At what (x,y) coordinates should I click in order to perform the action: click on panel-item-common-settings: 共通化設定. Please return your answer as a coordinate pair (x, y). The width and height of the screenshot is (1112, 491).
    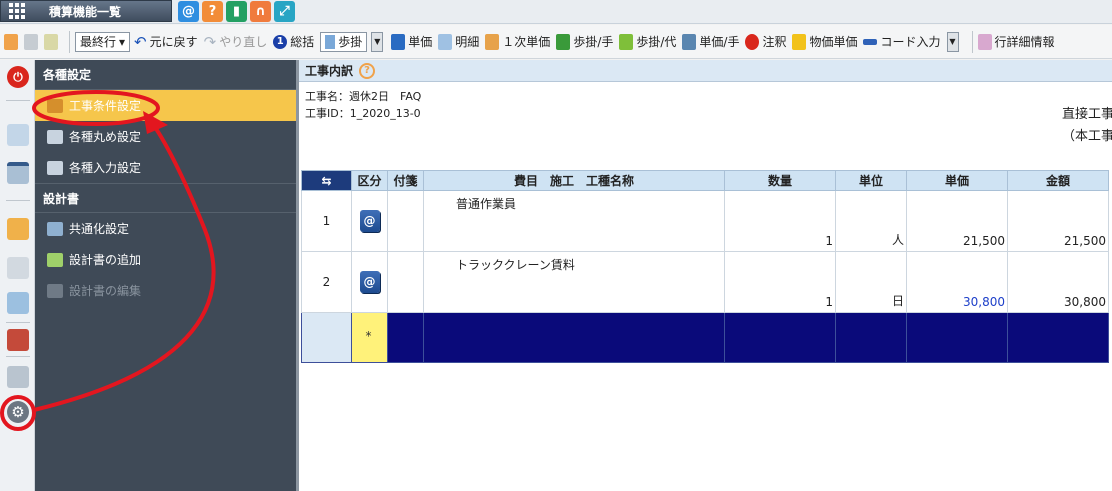
    Looking at the image, I should click on (166, 228).